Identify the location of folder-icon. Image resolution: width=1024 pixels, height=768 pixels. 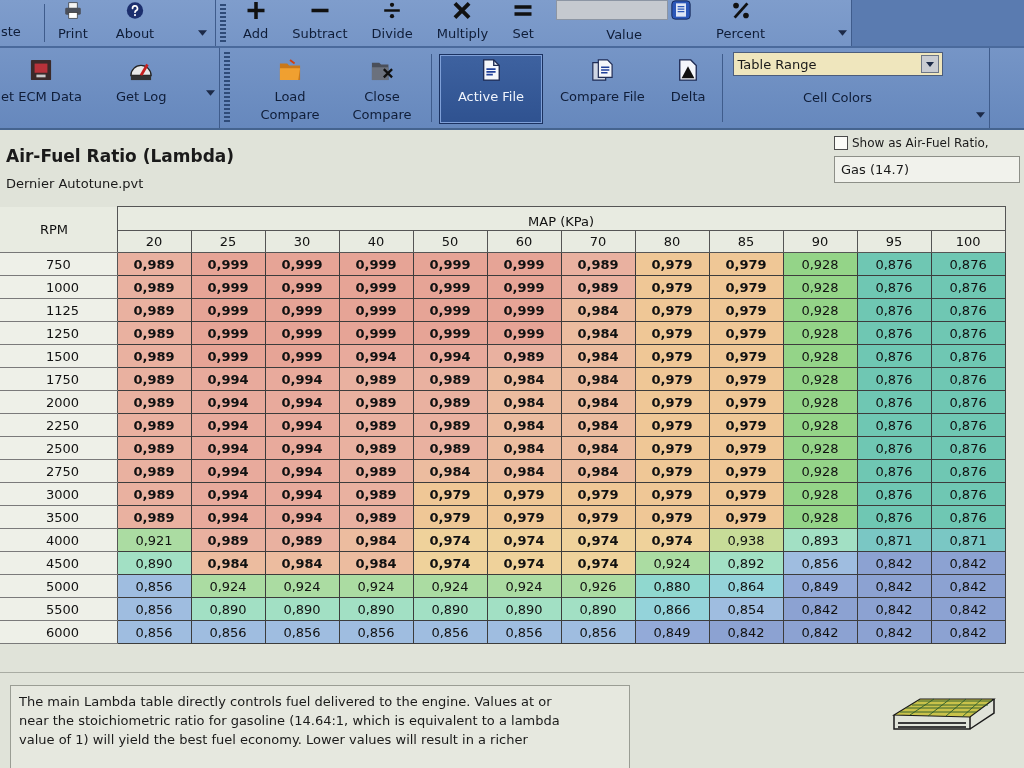
(290, 70).